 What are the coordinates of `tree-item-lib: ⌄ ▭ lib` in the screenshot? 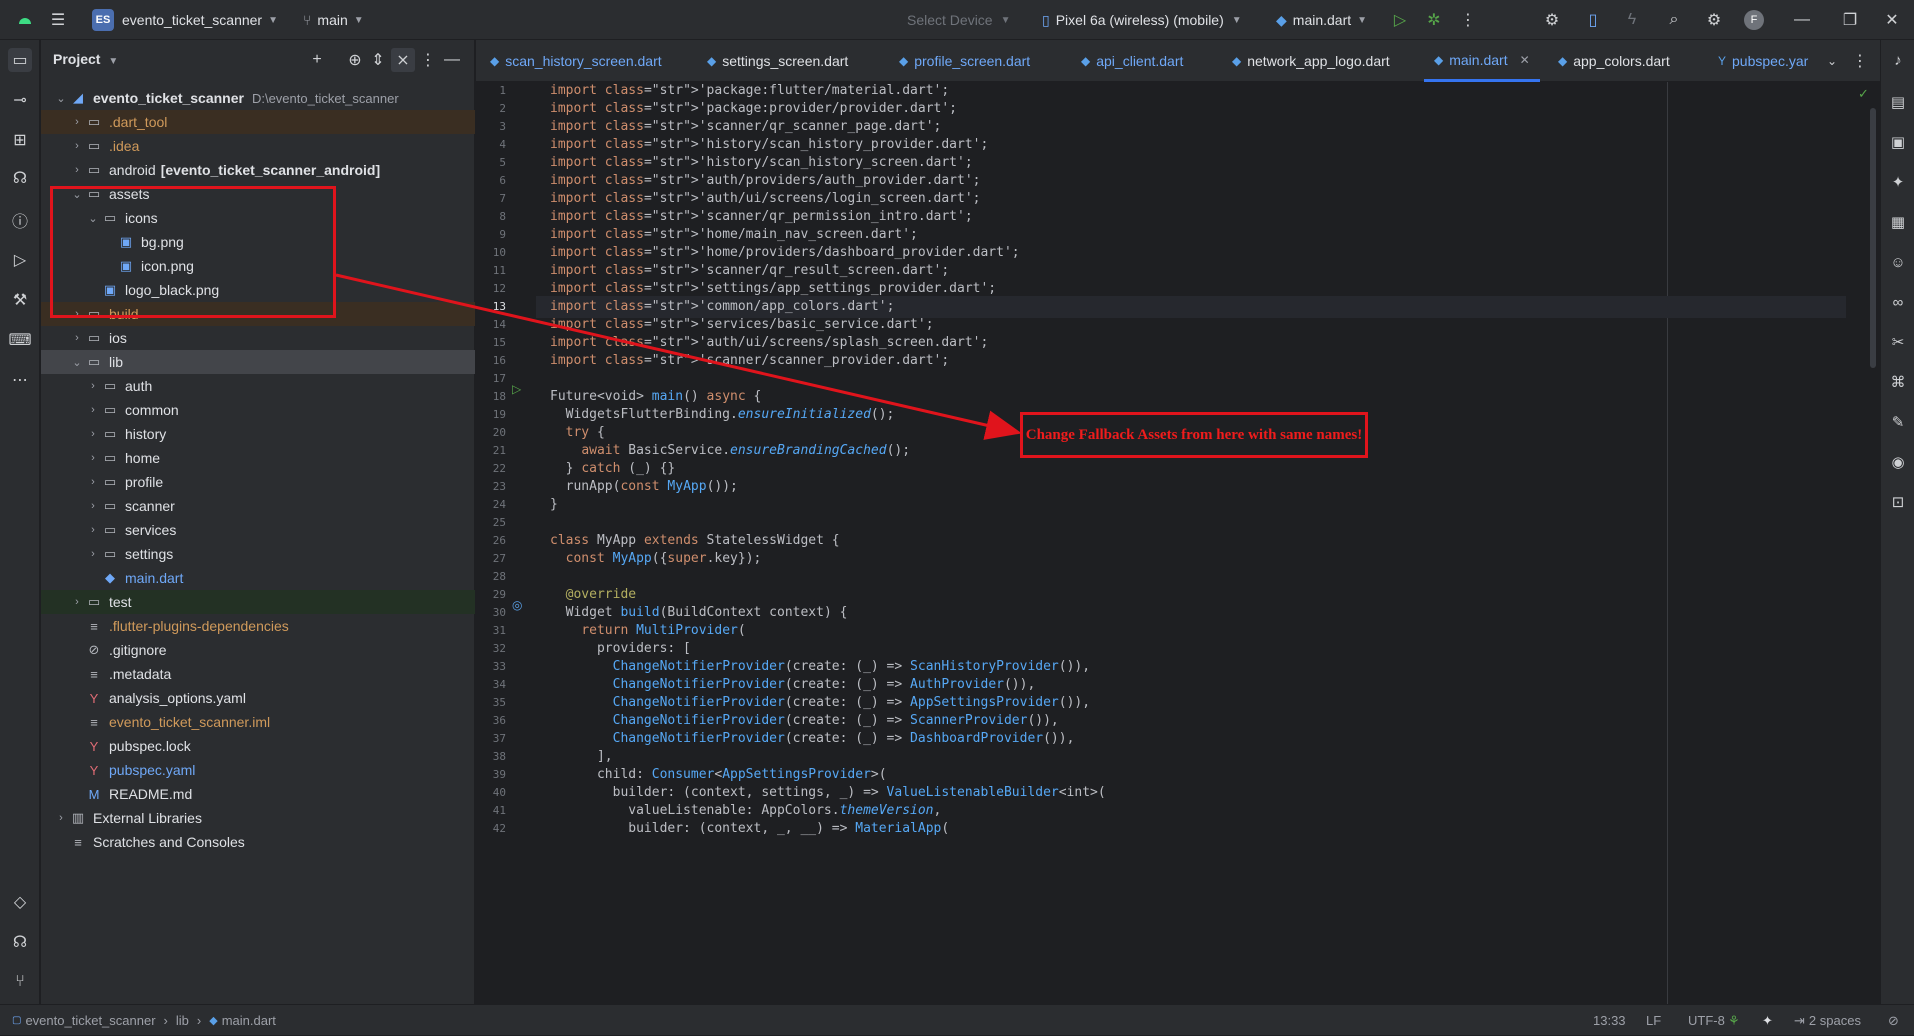 It's located at (258, 362).